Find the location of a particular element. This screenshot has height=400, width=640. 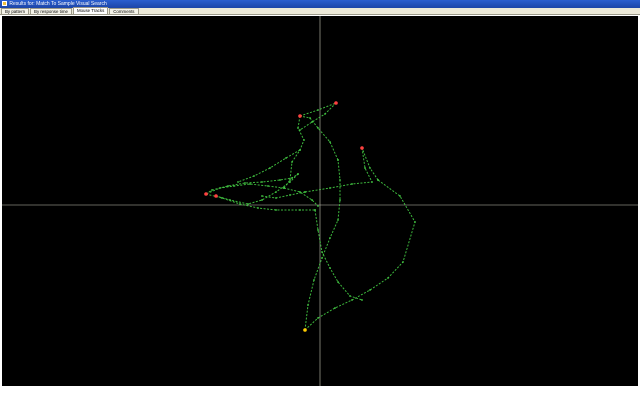

status-strip is located at coordinates (320, 393).